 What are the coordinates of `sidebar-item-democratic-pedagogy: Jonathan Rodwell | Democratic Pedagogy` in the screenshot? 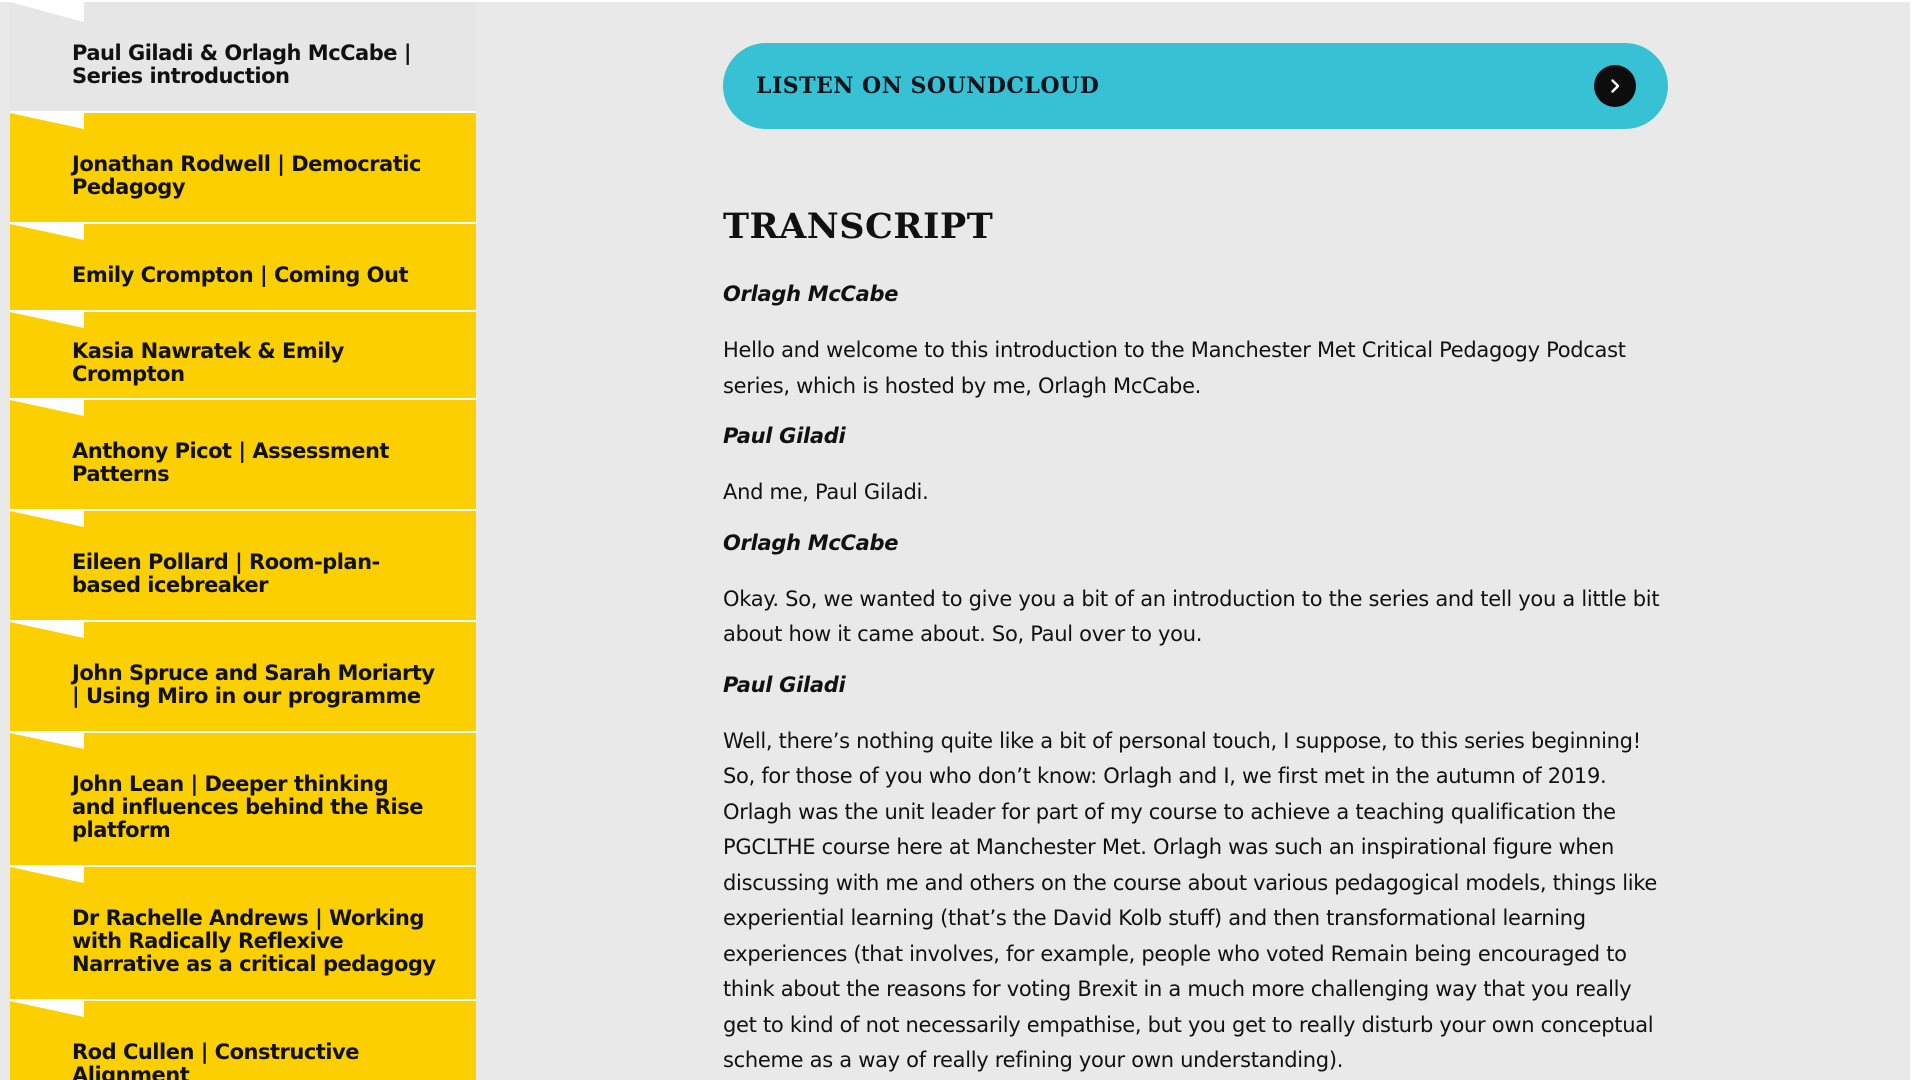 It's located at (243, 168).